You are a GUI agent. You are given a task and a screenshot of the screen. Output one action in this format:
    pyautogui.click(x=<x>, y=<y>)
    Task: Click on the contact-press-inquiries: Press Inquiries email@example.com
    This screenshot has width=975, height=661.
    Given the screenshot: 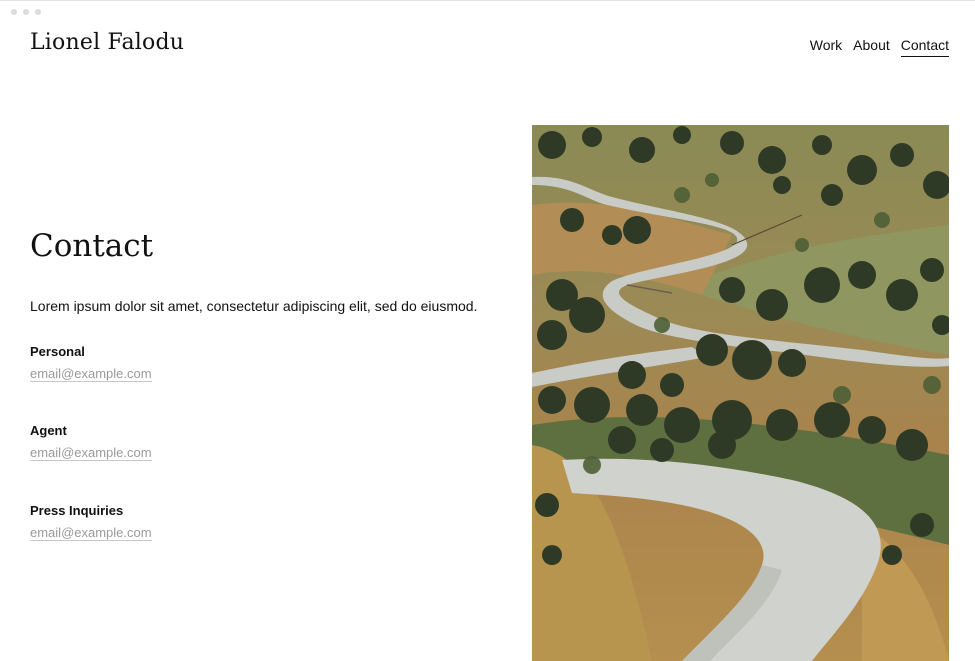 What is the action you would take?
    pyautogui.click(x=91, y=522)
    